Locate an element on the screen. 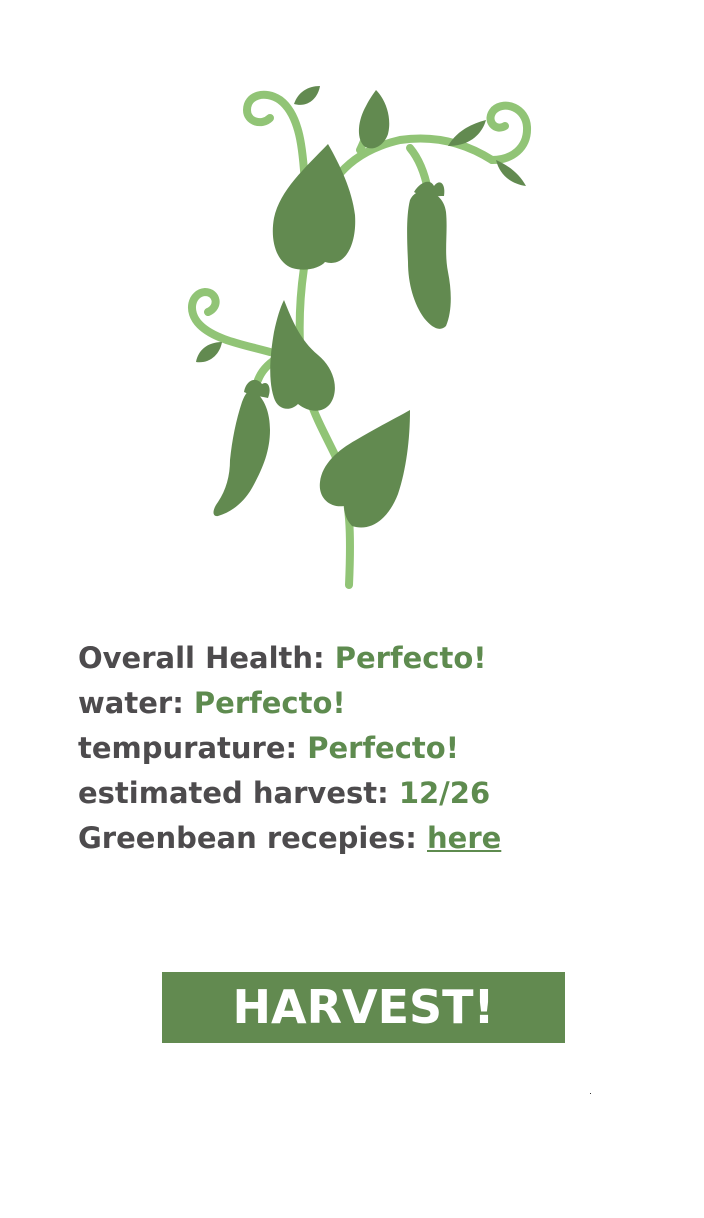  stat-overall-health-value: Perfecto! is located at coordinates (410, 658).